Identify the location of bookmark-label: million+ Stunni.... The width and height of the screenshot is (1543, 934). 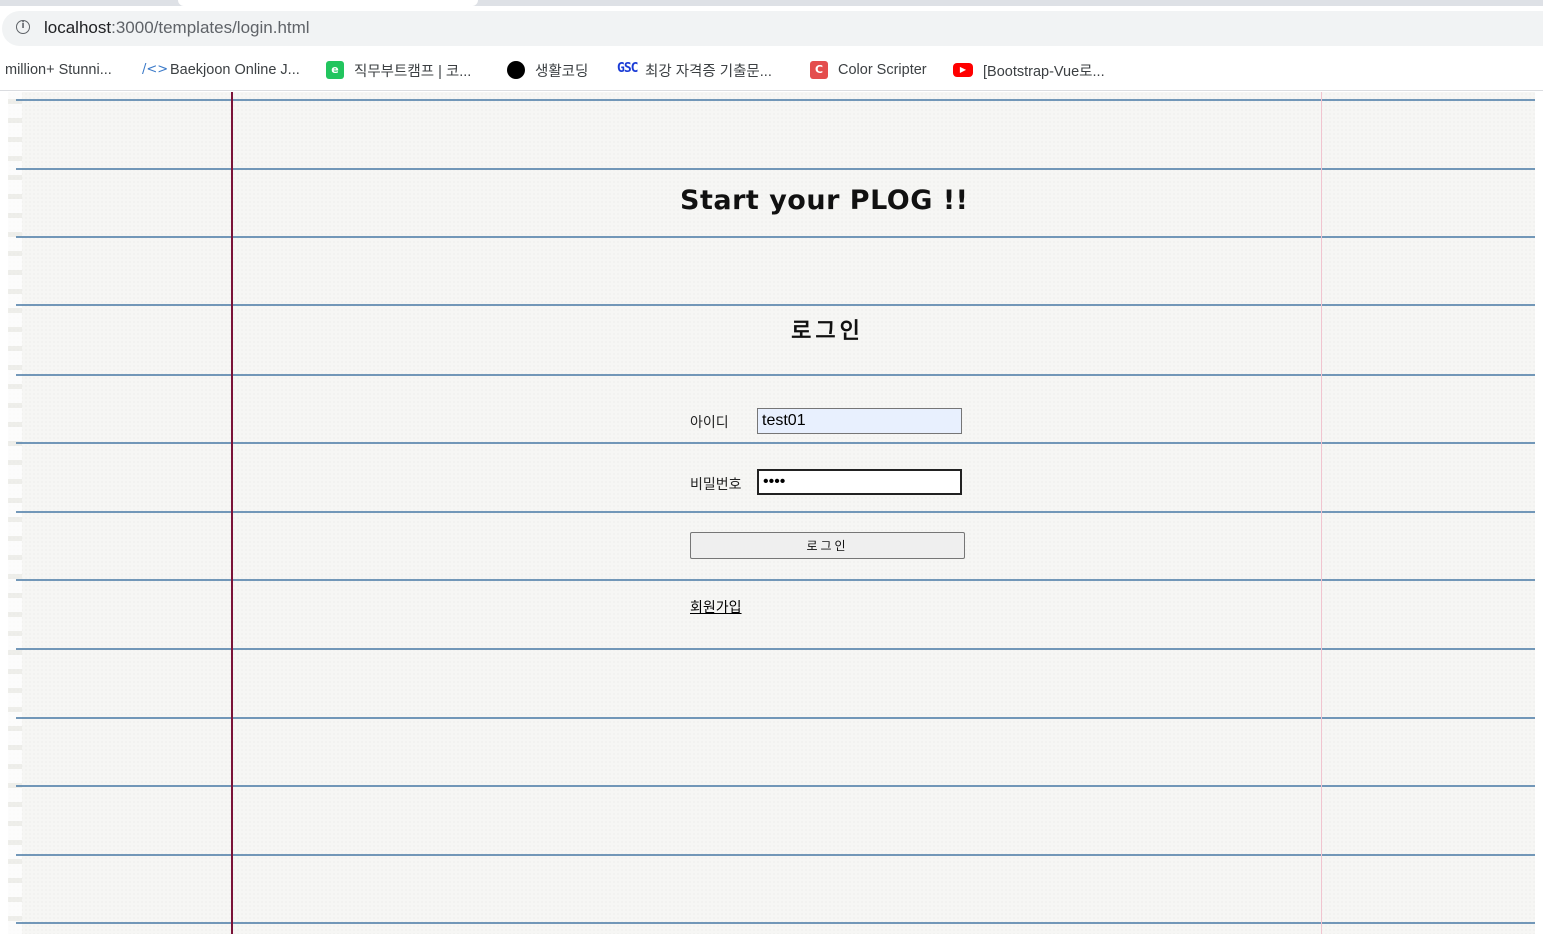
(58, 70).